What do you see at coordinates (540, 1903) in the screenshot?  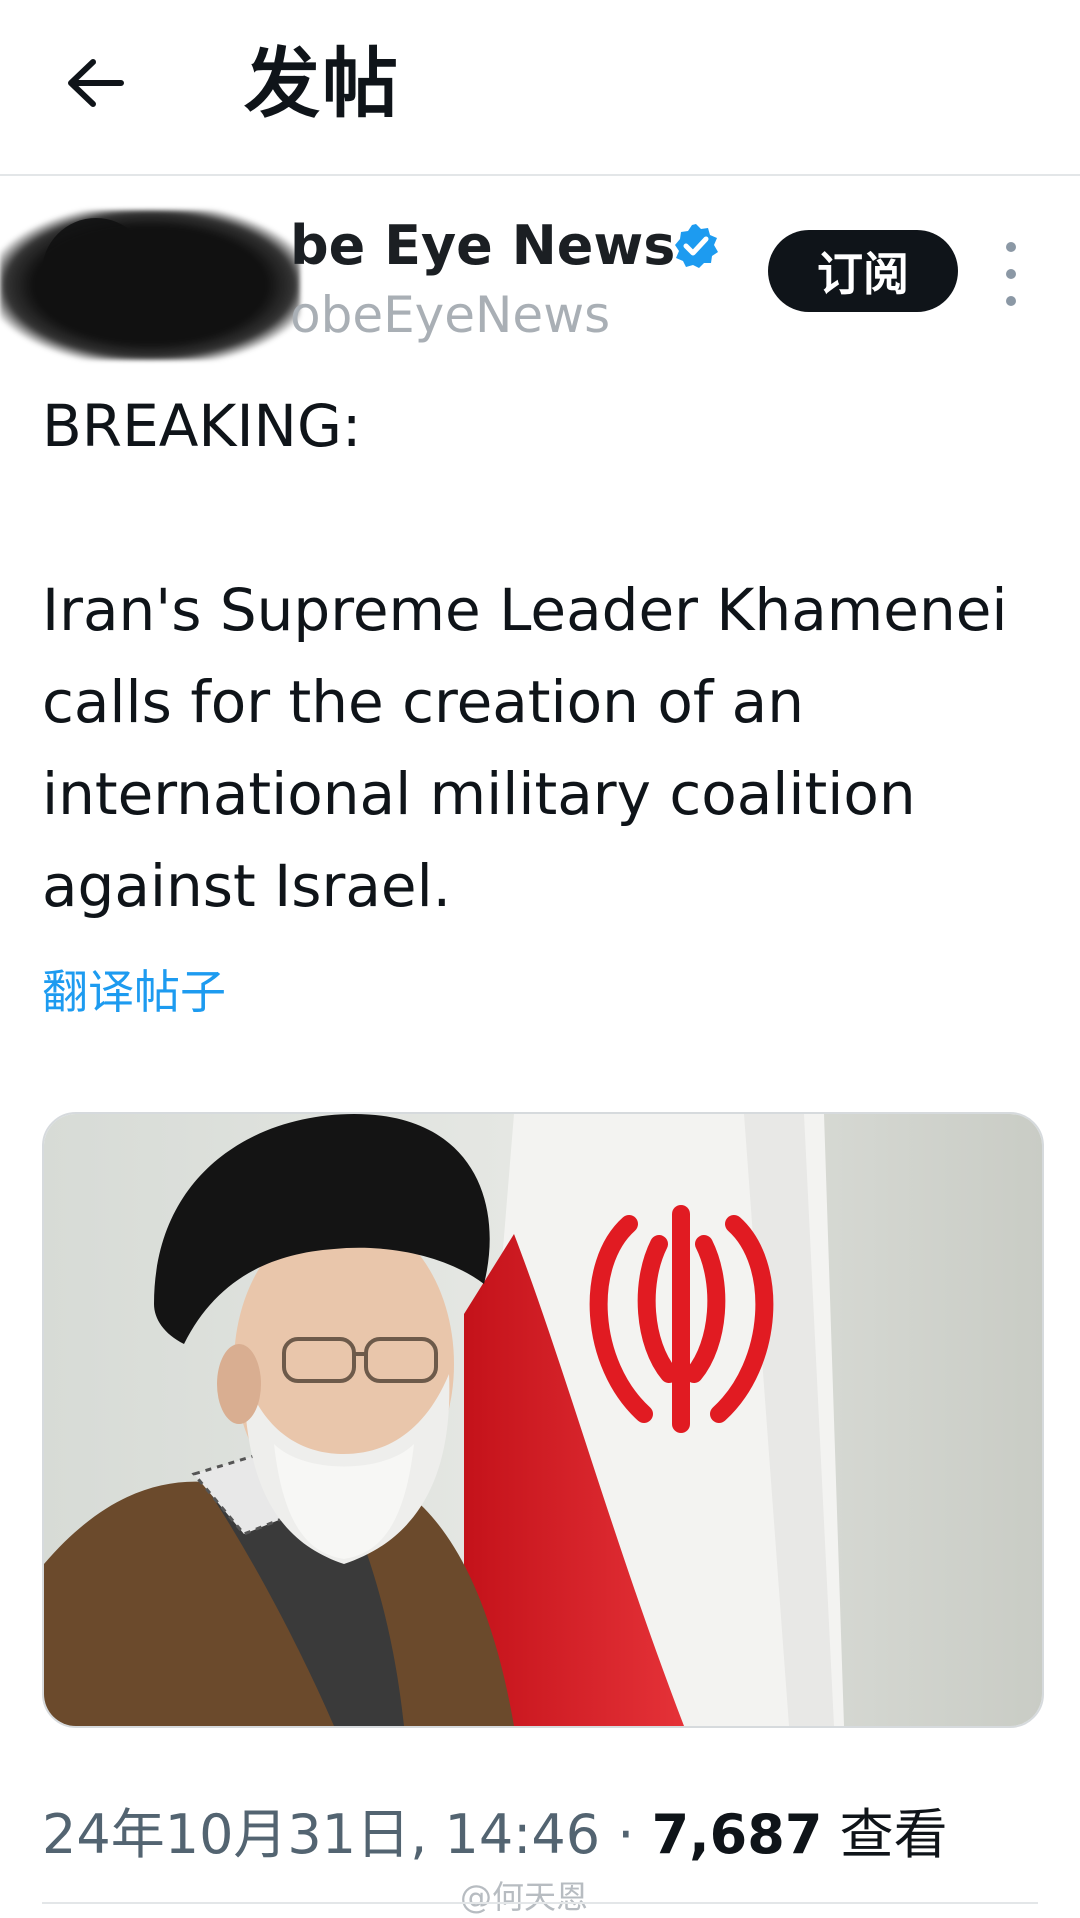 I see `divider` at bounding box center [540, 1903].